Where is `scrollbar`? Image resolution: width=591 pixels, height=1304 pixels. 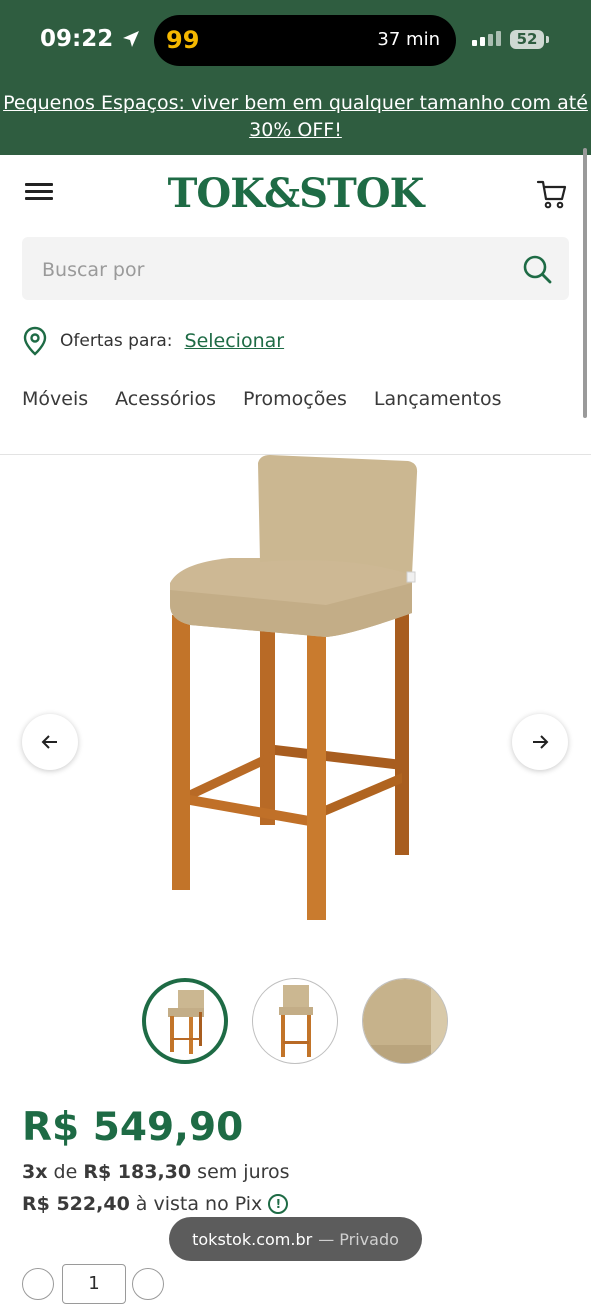 scrollbar is located at coordinates (585, 283).